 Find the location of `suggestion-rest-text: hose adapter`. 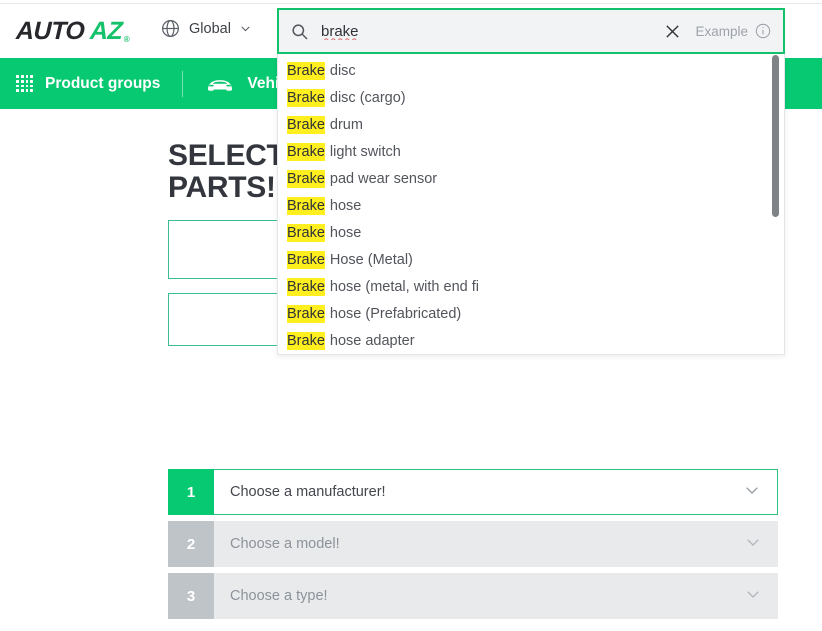

suggestion-rest-text: hose adapter is located at coordinates (372, 340).